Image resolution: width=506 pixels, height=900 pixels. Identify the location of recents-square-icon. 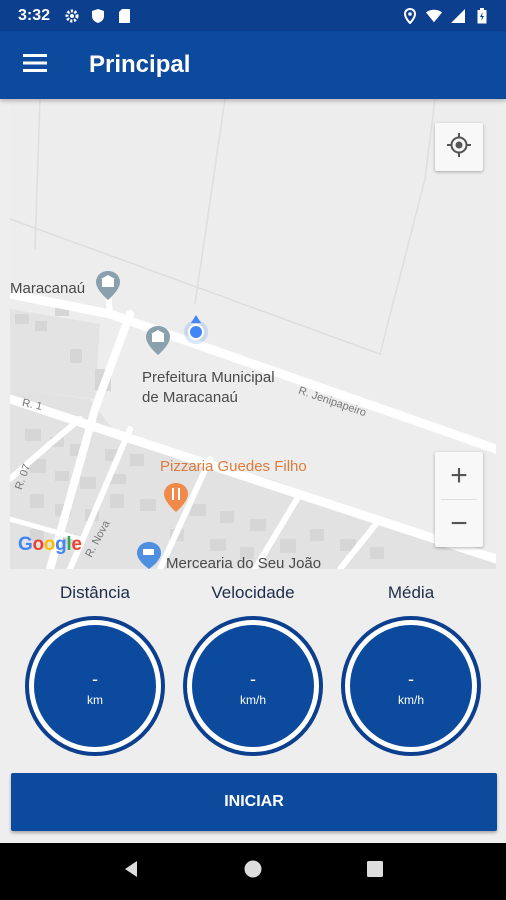
(375, 871).